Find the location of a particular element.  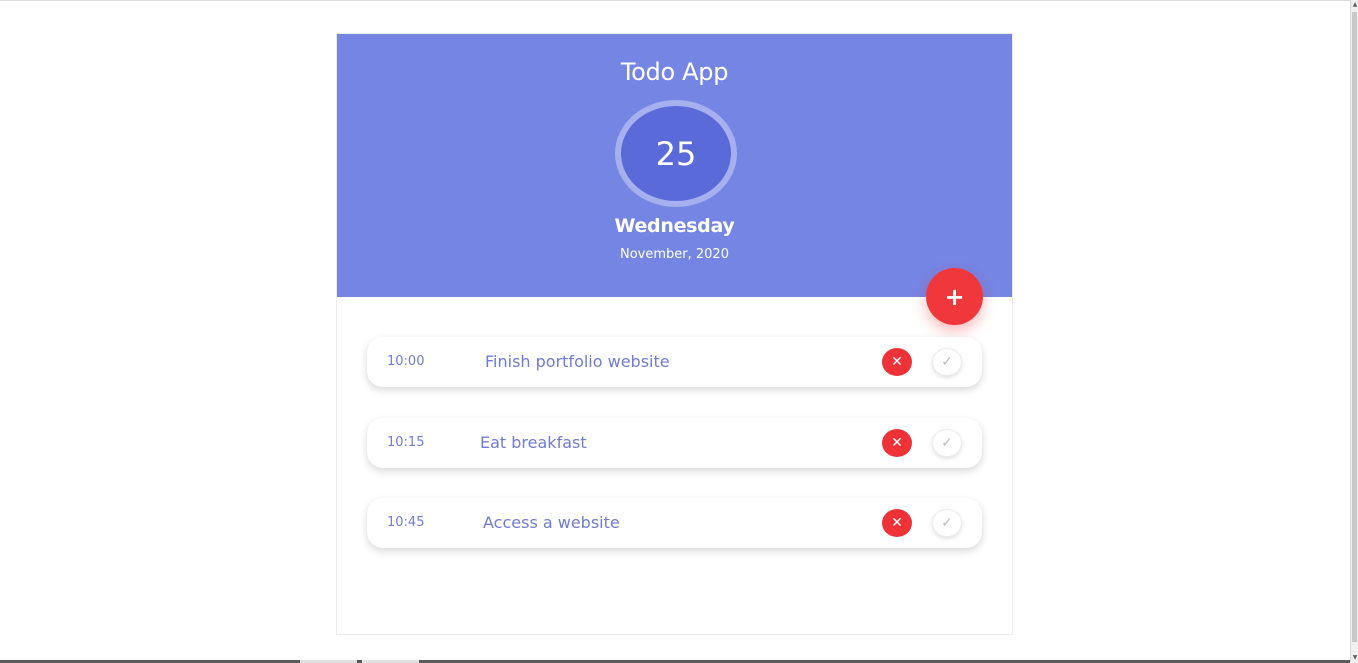

todo-text: Finish portfolio website is located at coordinates (577, 361).